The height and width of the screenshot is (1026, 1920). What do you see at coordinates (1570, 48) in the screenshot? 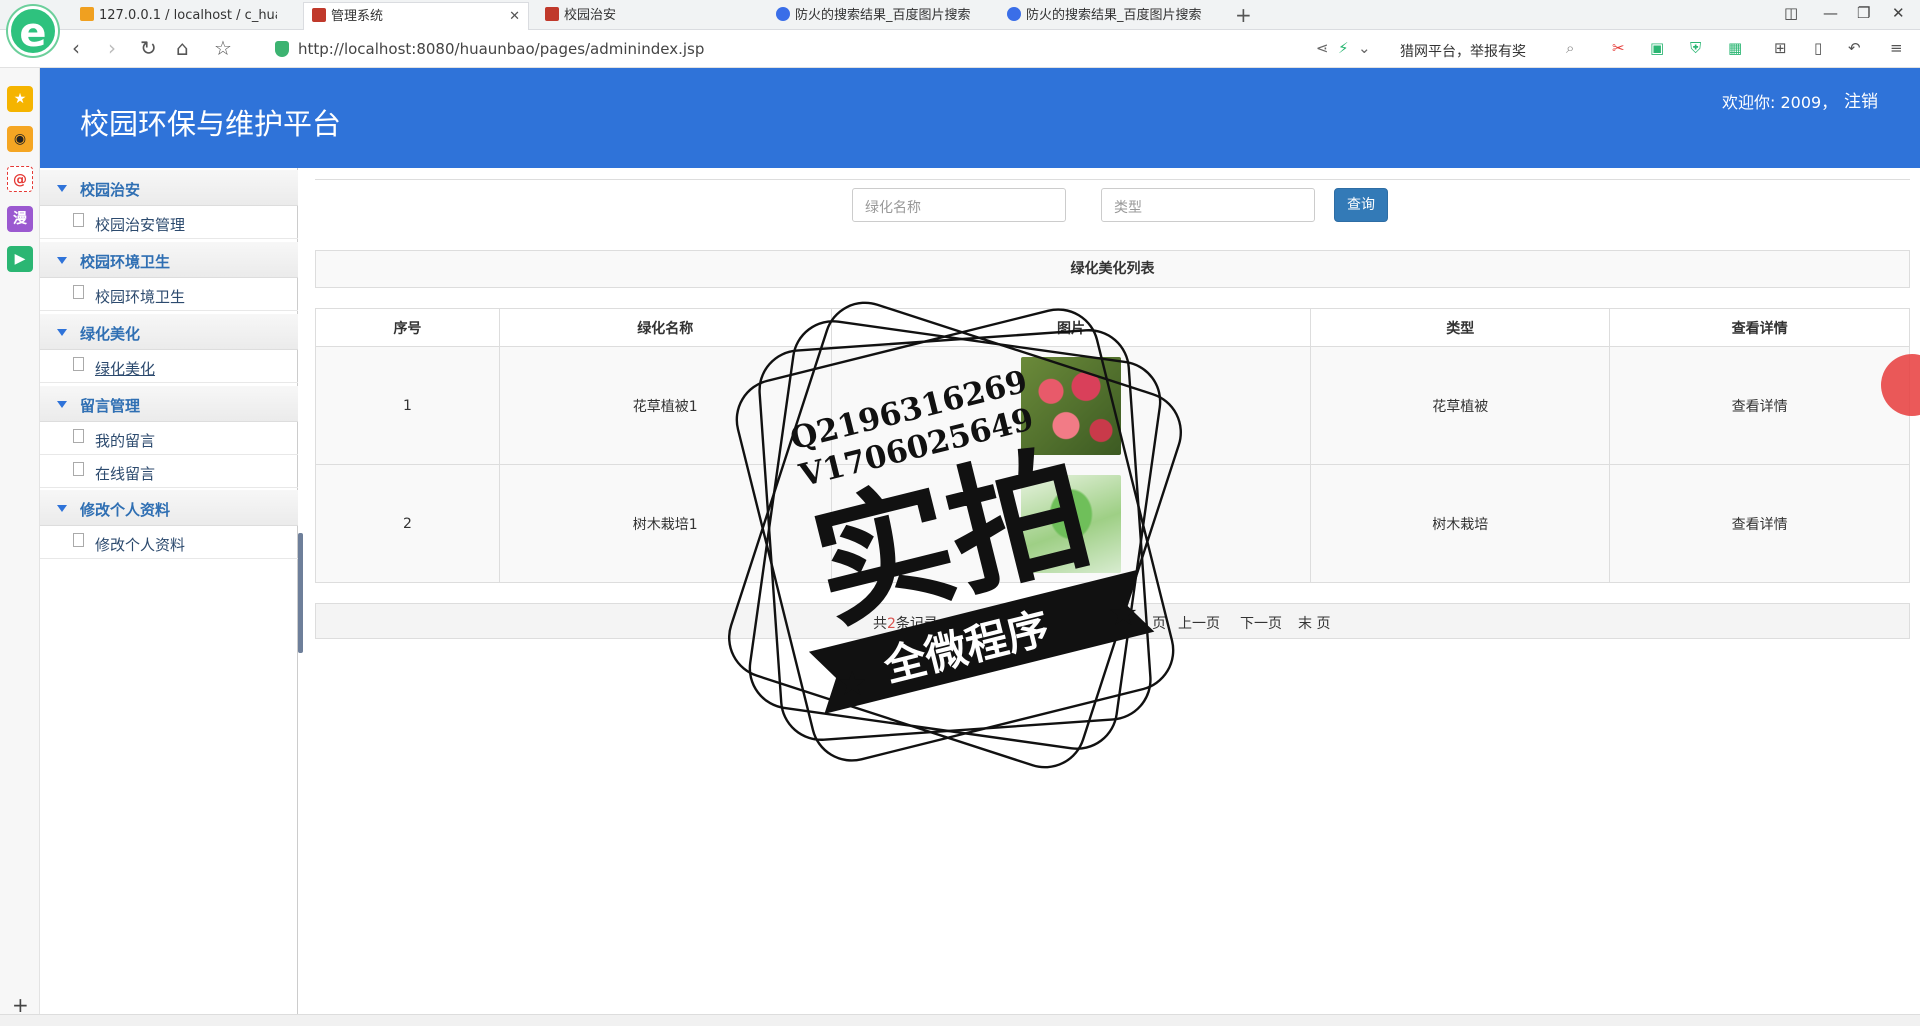
I see `search-icon: ⌕` at bounding box center [1570, 48].